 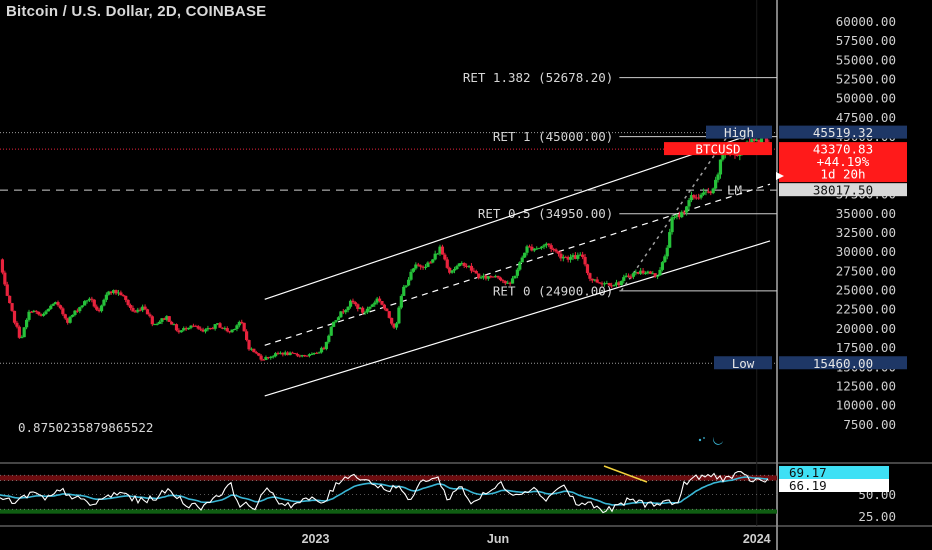 I want to click on price-tick-label: 7500.00, so click(x=869, y=424).